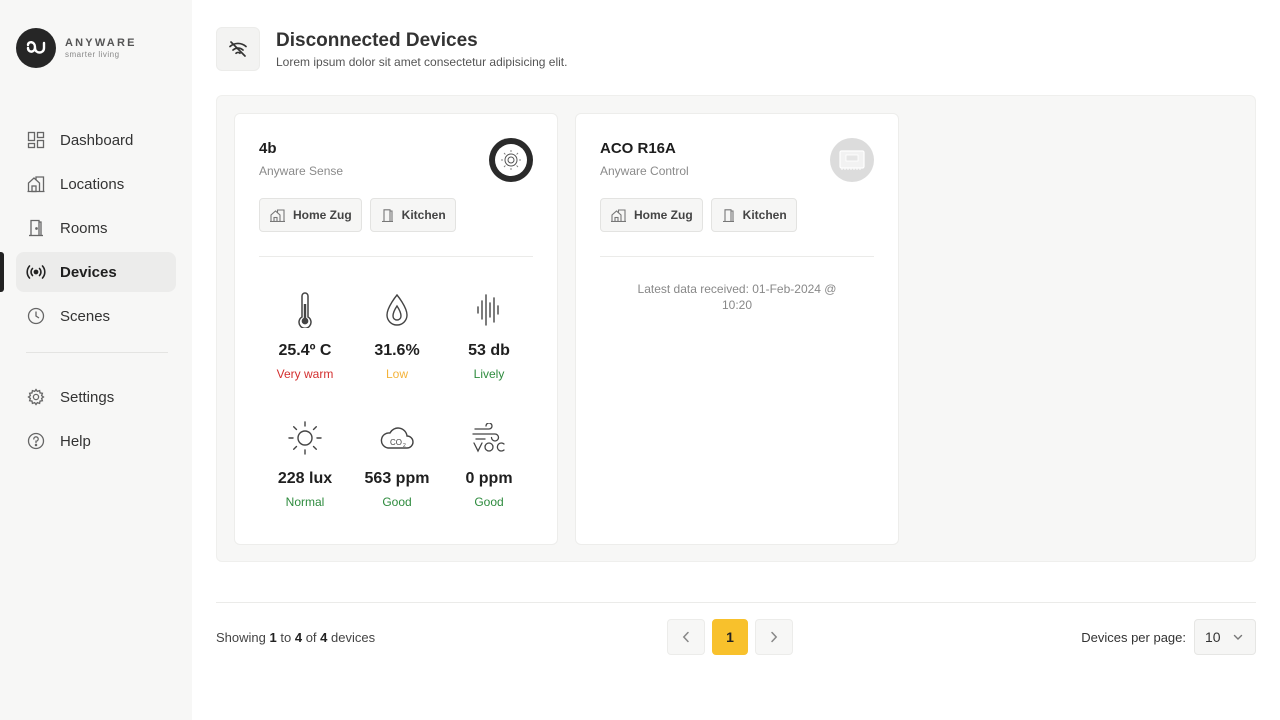  Describe the element at coordinates (305, 478) in the screenshot. I see `metric-value: 228 lux` at that location.